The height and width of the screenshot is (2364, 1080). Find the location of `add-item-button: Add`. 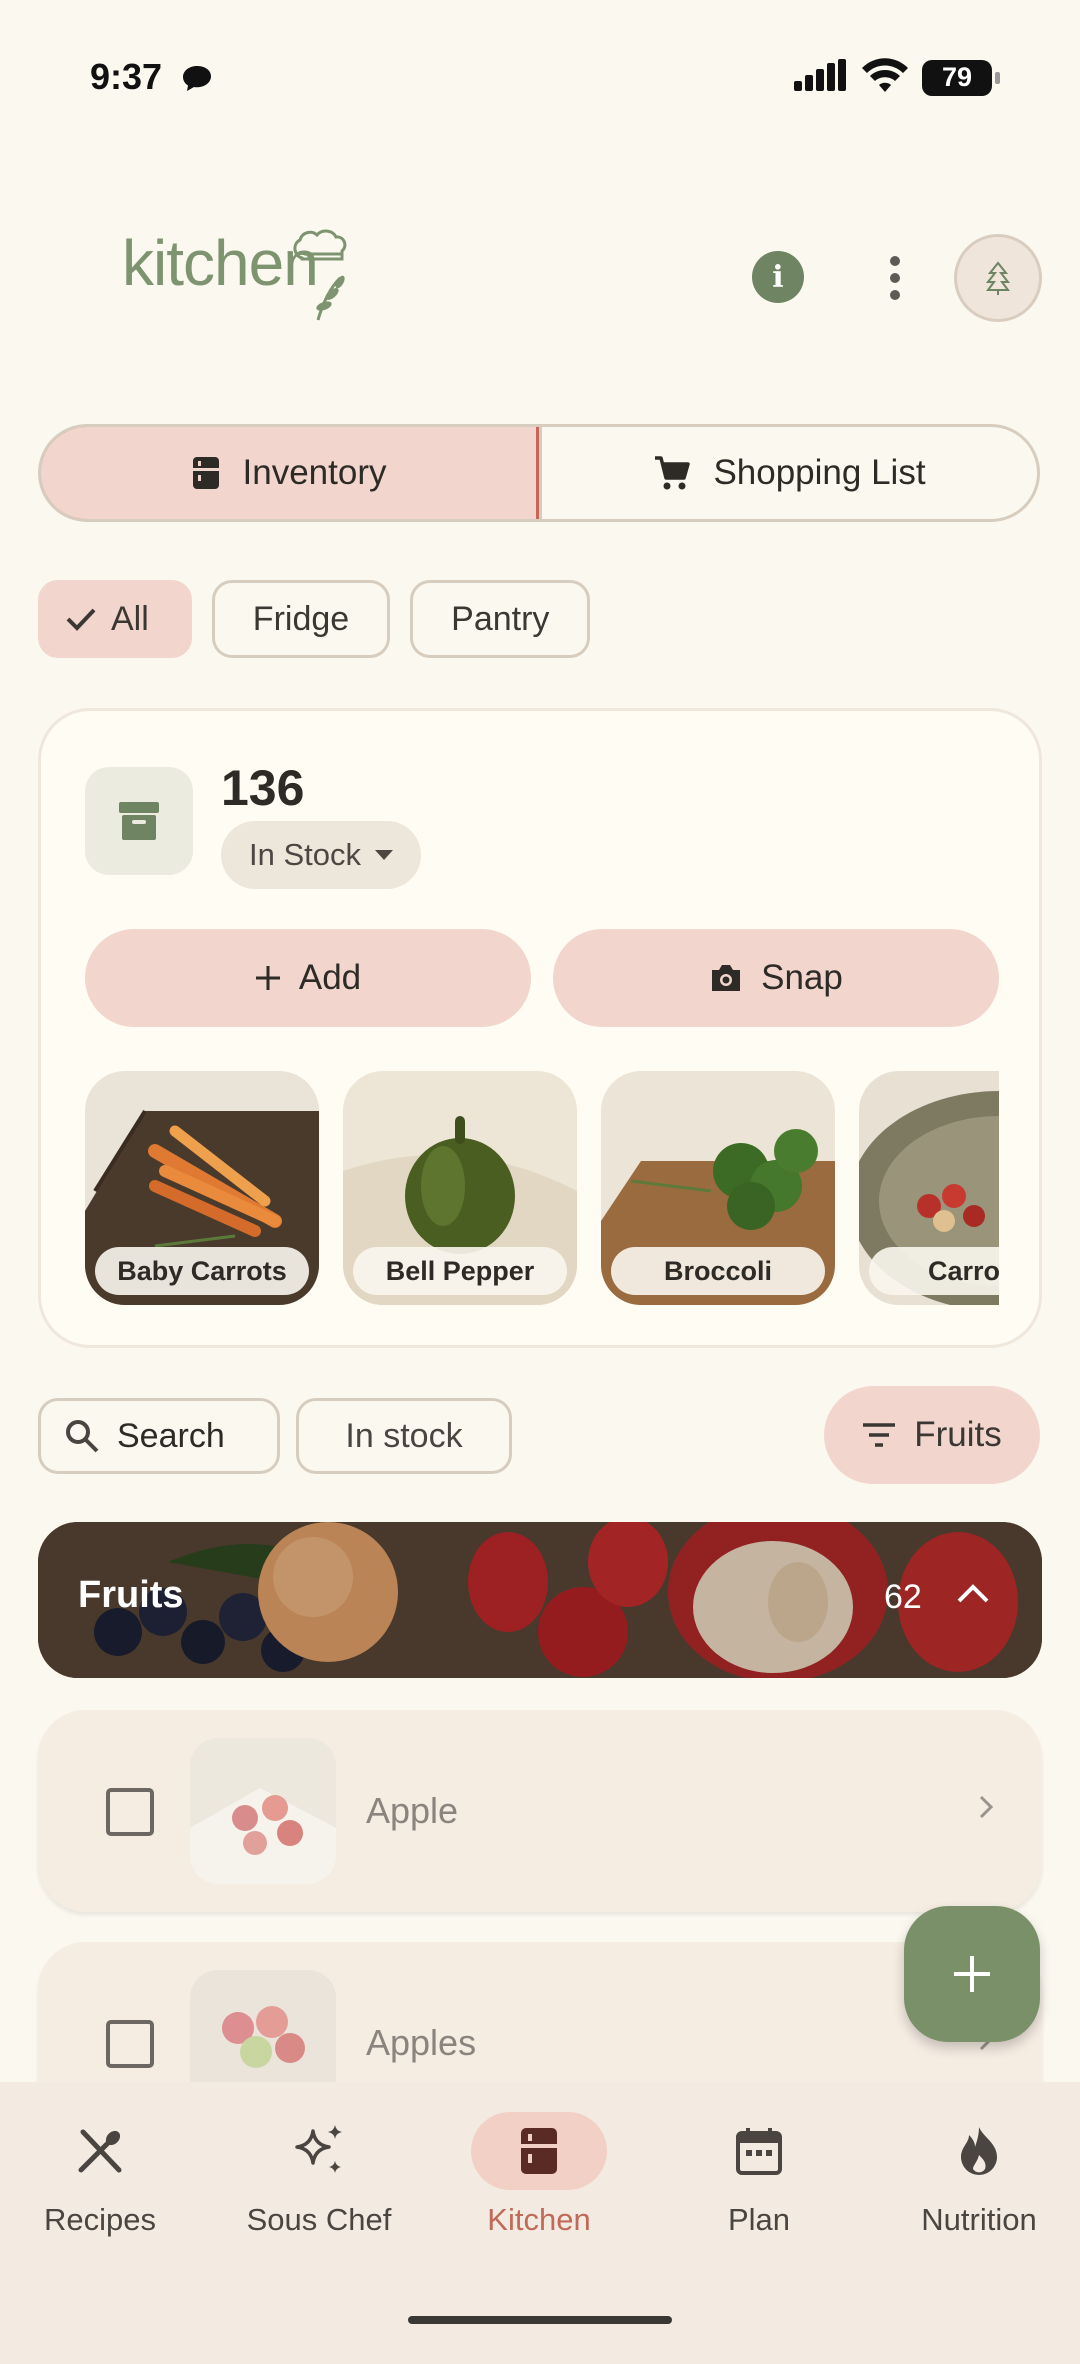

add-item-button: Add is located at coordinates (308, 978).